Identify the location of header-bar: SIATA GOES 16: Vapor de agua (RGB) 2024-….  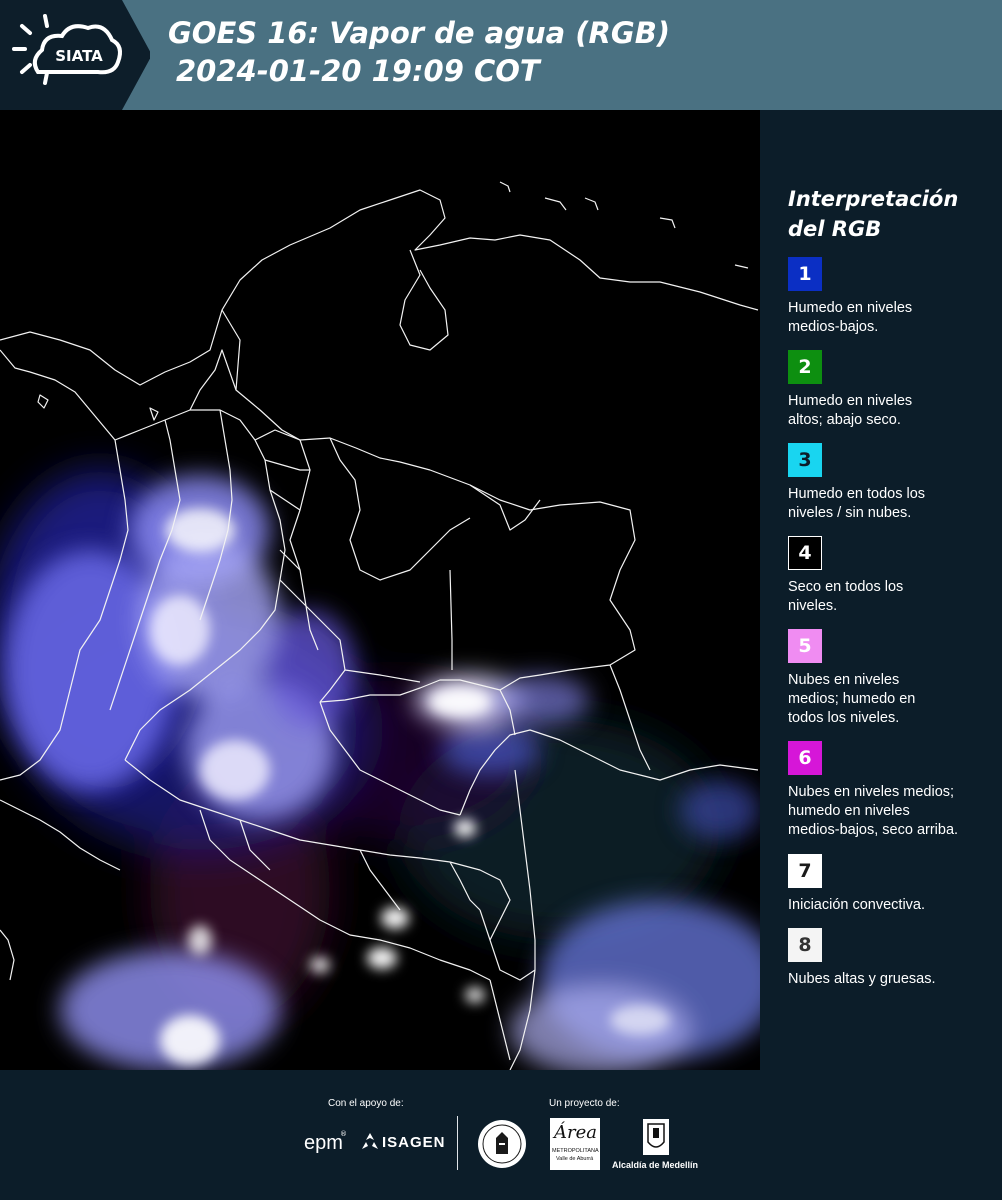
(501, 55).